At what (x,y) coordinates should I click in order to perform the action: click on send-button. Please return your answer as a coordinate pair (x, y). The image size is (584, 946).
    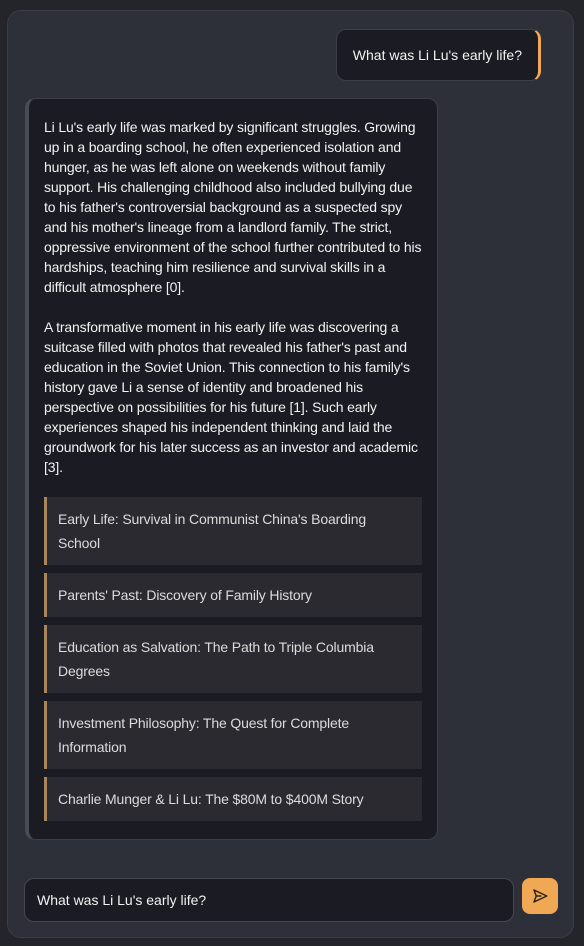
    Looking at the image, I should click on (540, 896).